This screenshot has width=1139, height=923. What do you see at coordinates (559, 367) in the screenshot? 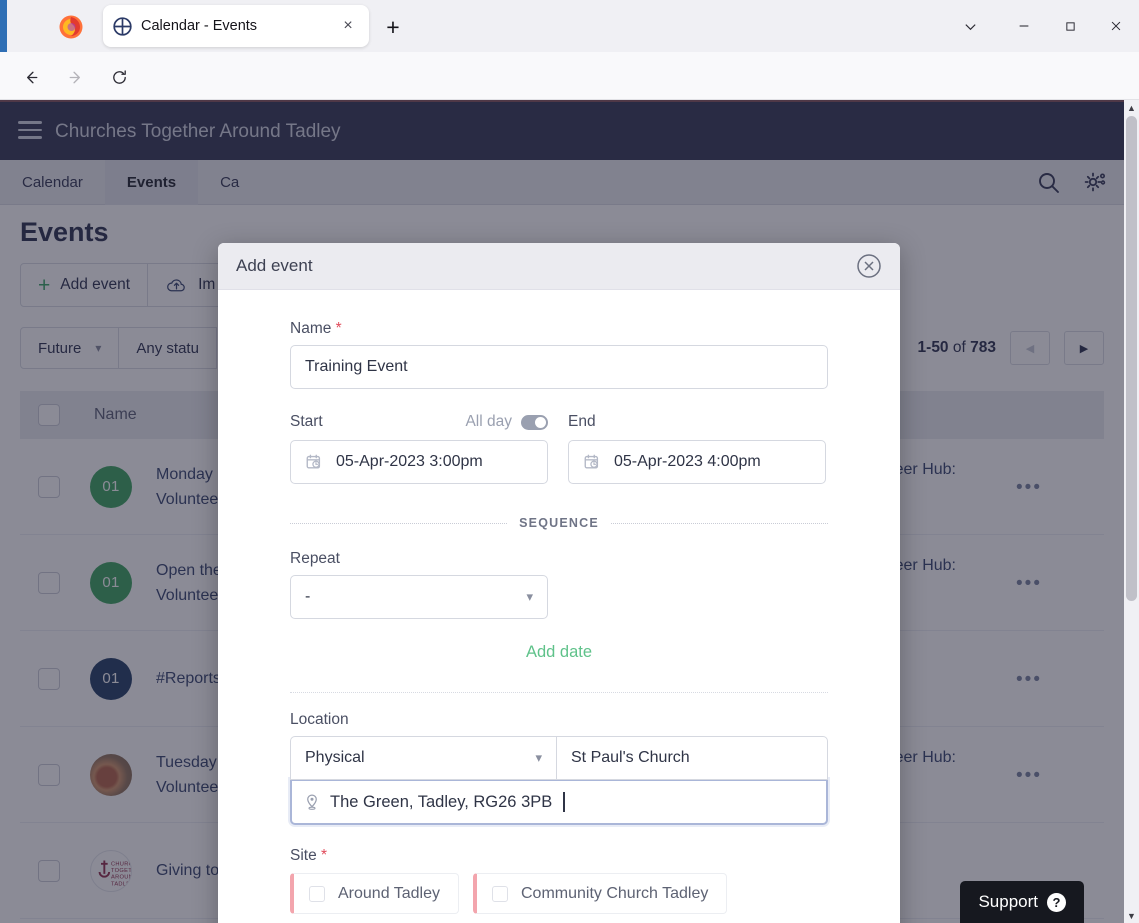
I see `name-input: Training Event` at bounding box center [559, 367].